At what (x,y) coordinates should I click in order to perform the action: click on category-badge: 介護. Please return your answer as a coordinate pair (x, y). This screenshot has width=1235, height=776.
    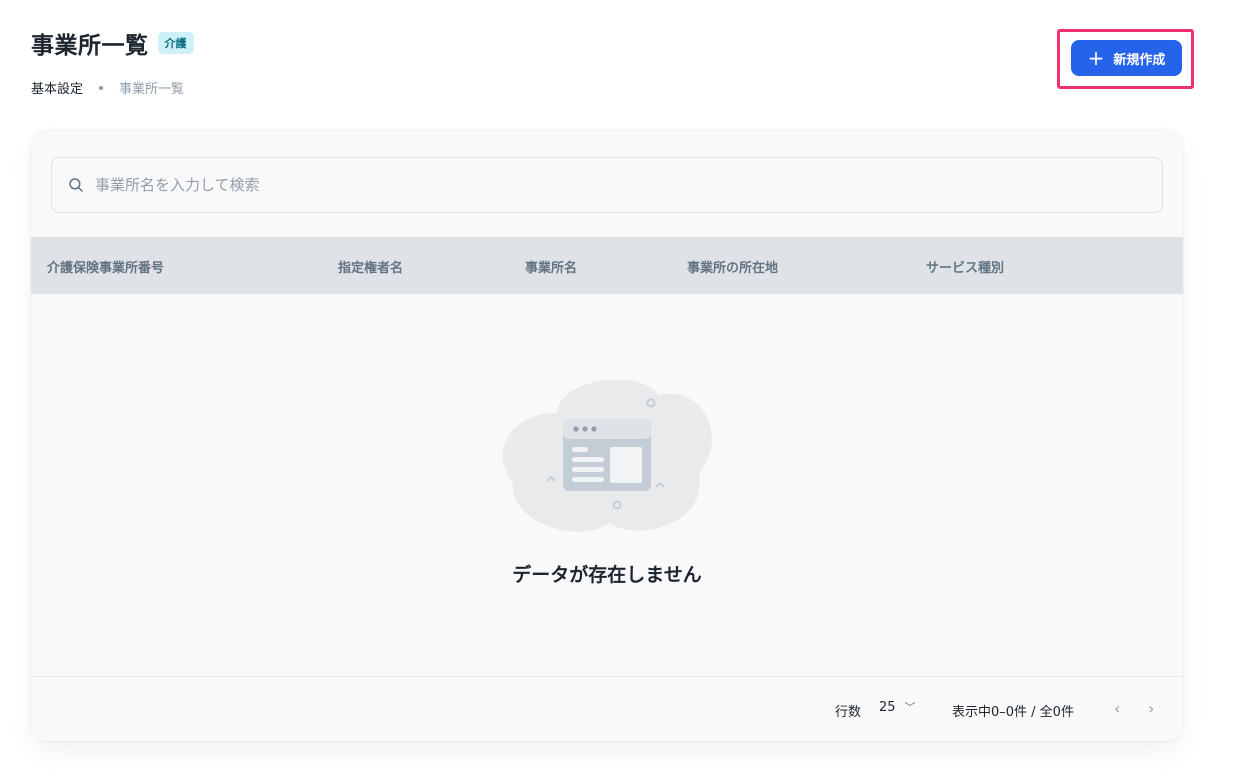
    Looking at the image, I should click on (175, 43).